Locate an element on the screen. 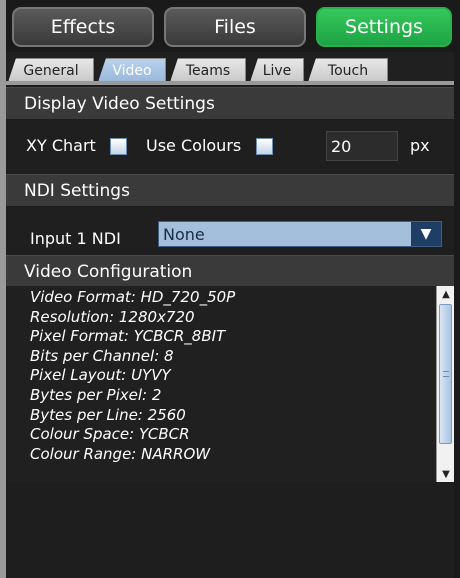  config-line: Colour Space: YCBCR is located at coordinates (110, 434).